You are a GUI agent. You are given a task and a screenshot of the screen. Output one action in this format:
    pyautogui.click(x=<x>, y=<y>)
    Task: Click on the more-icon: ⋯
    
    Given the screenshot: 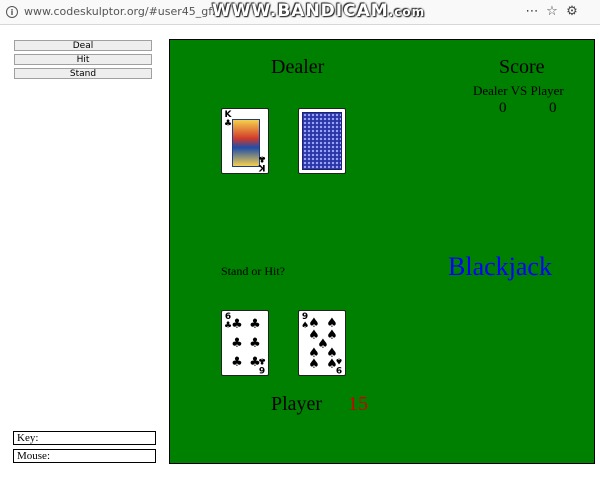 What is the action you would take?
    pyautogui.click(x=532, y=12)
    